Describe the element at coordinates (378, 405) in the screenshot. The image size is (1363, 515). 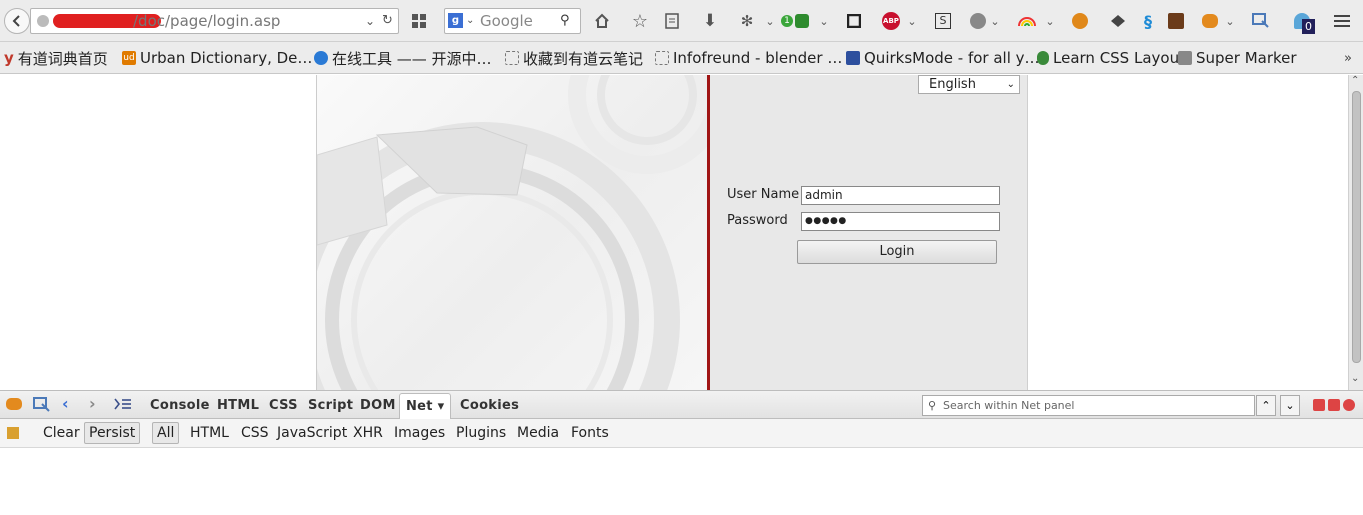
I see `tab-dom: DOM` at that location.